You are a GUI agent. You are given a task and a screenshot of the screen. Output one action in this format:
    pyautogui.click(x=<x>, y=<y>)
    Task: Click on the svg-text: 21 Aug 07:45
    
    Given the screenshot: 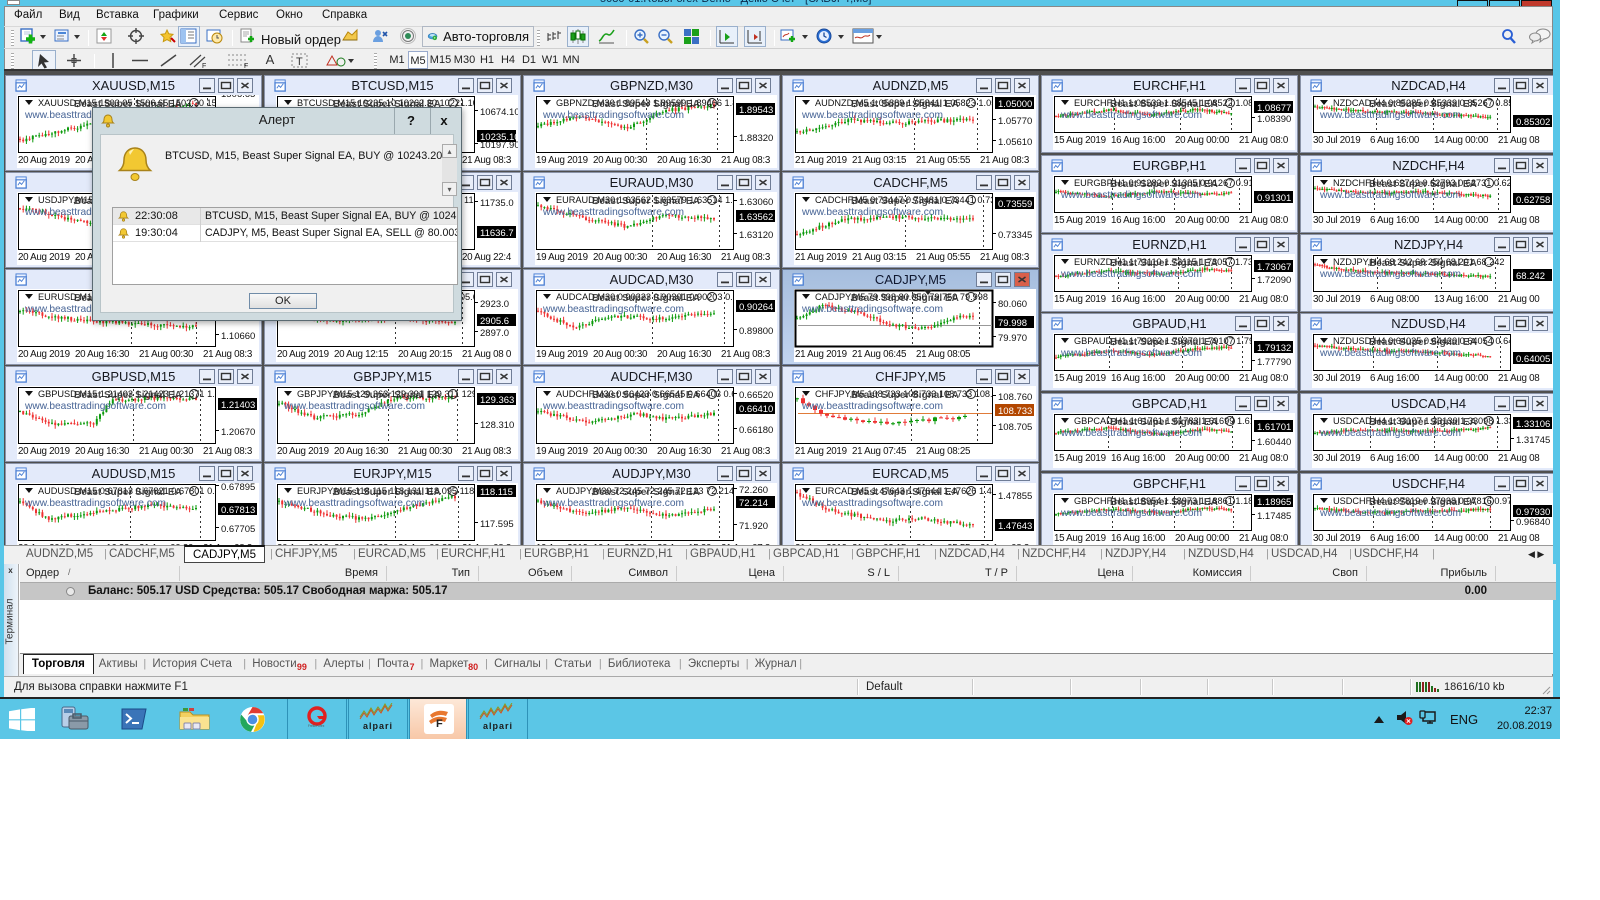 What is the action you would take?
    pyautogui.click(x=879, y=451)
    